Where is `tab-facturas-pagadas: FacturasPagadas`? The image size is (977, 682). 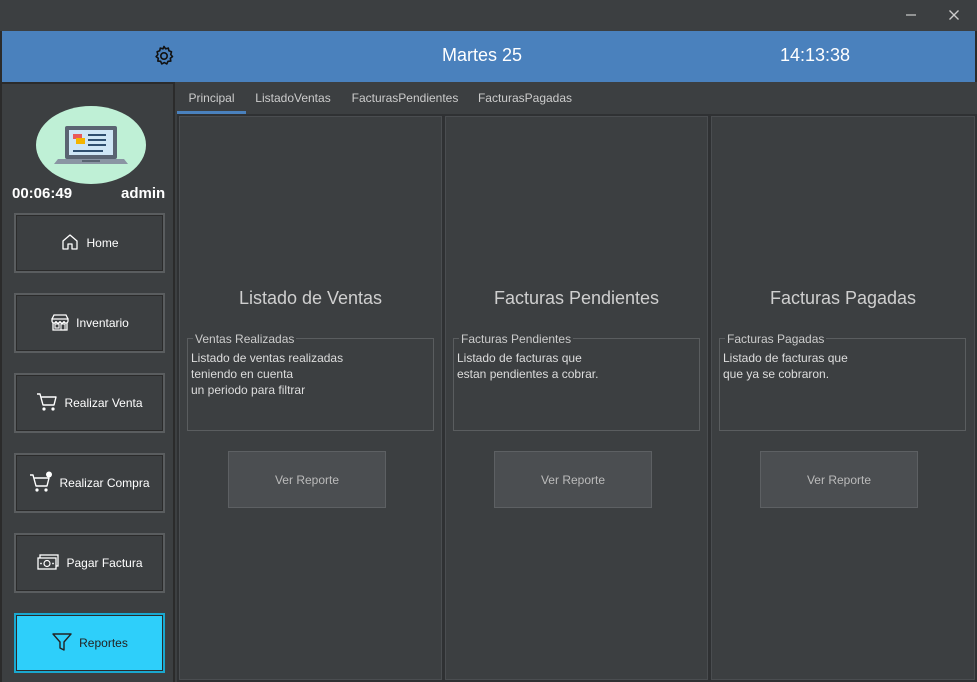
tab-facturas-pagadas: FacturasPagadas is located at coordinates (525, 98).